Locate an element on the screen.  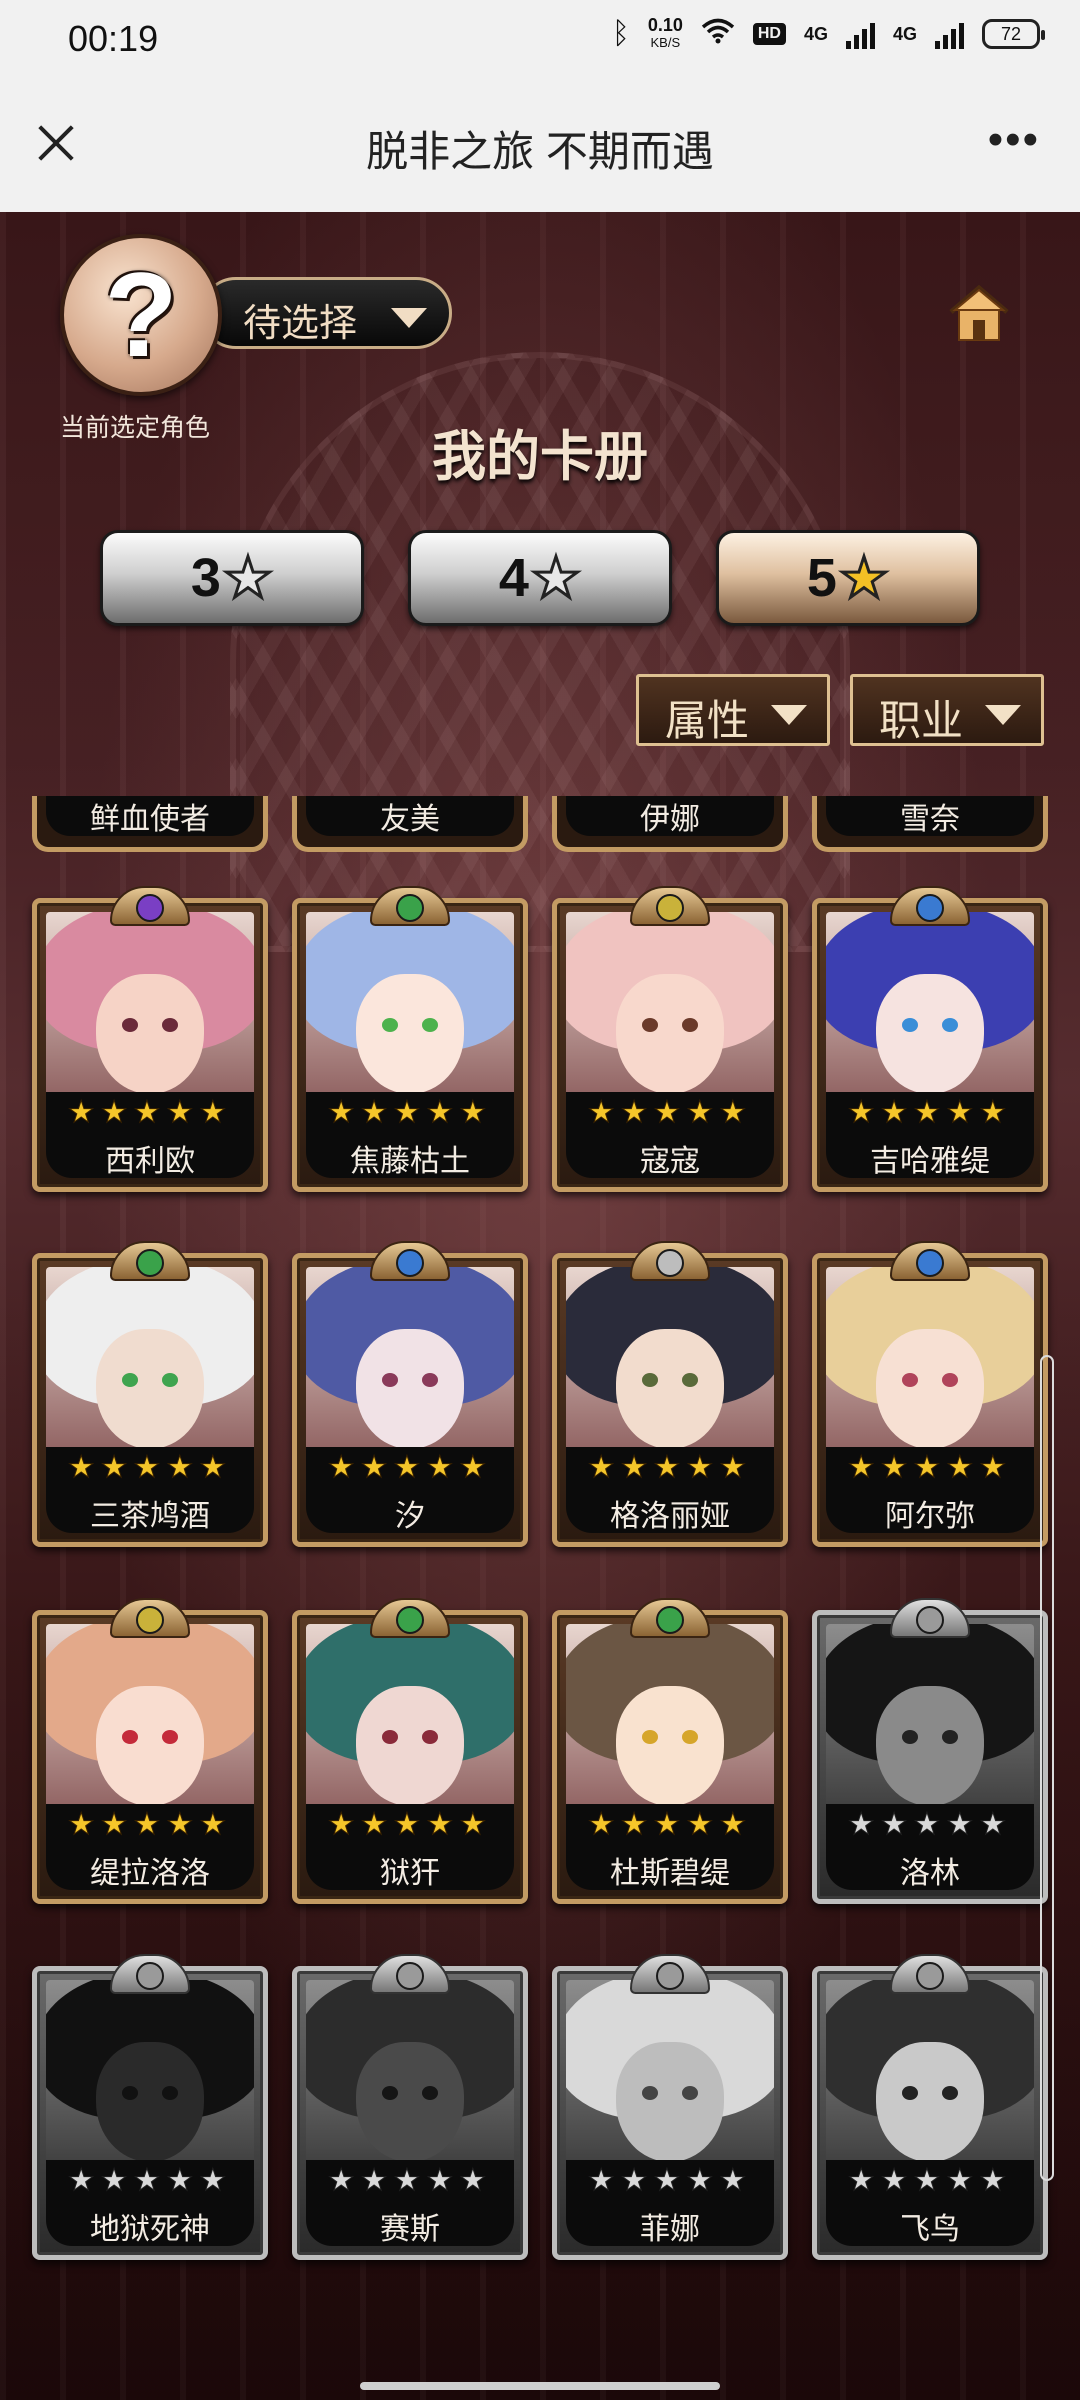
tab-3-star: 3 ★ is located at coordinates (232, 578).